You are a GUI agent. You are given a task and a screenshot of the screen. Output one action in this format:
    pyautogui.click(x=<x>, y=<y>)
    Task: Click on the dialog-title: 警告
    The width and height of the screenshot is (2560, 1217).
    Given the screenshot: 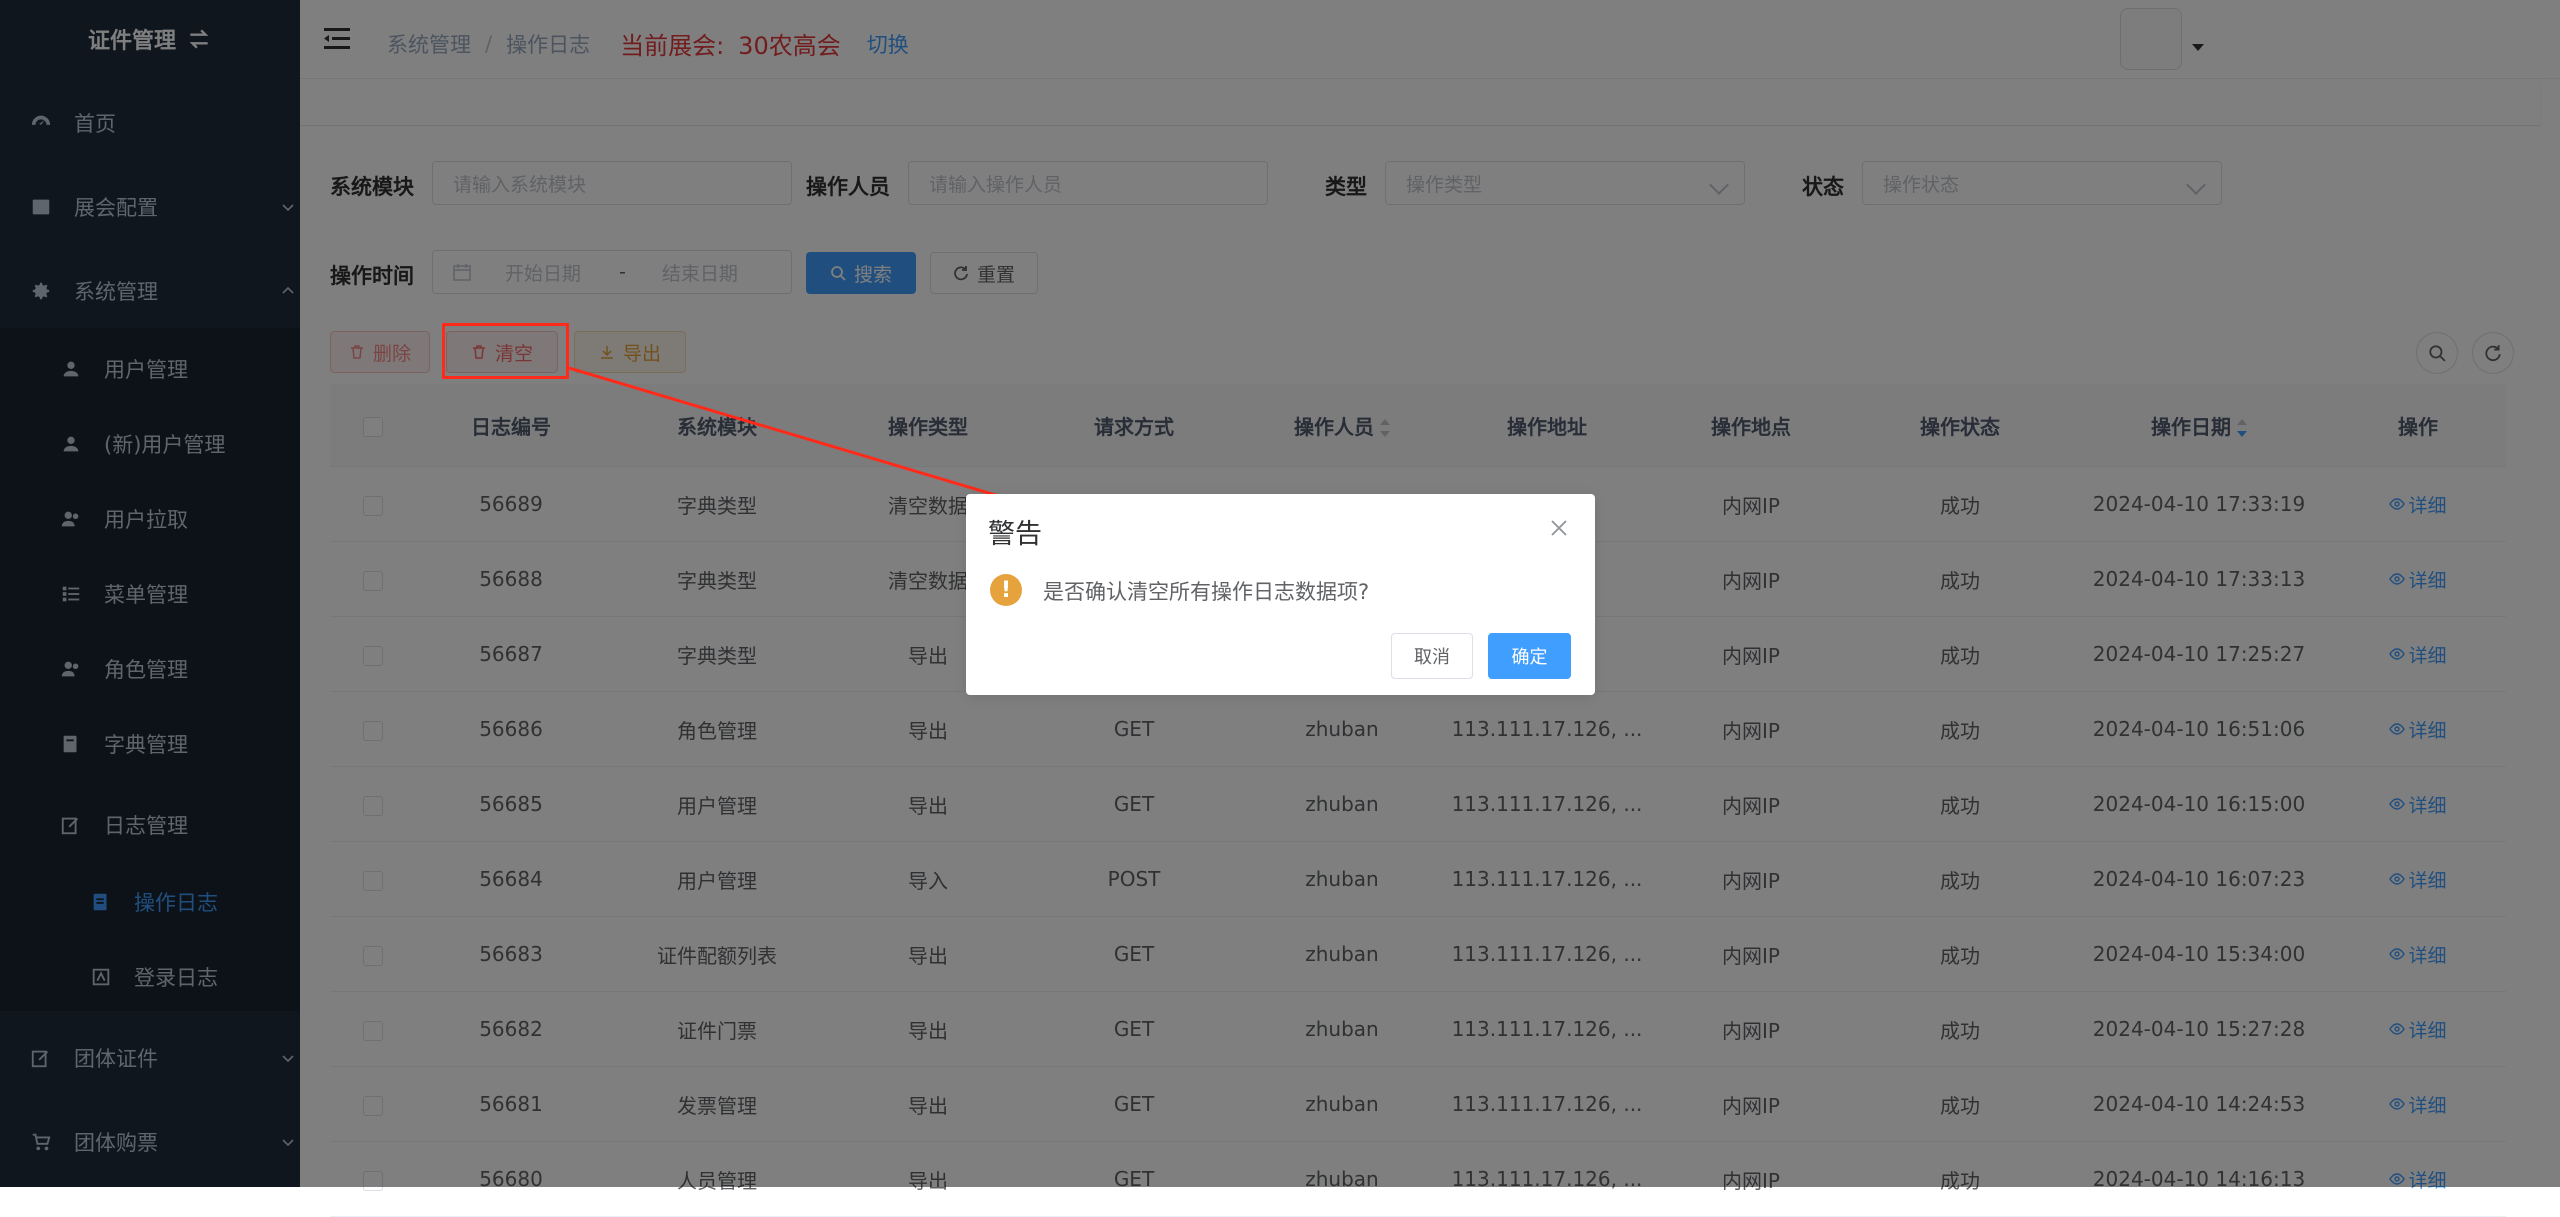 What is the action you would take?
    pyautogui.click(x=1015, y=534)
    